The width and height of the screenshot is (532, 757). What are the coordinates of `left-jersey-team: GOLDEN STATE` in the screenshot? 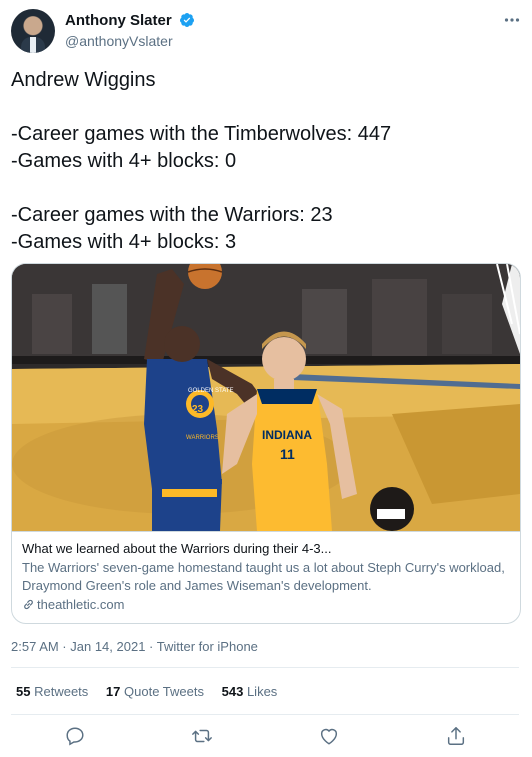 It's located at (210, 391).